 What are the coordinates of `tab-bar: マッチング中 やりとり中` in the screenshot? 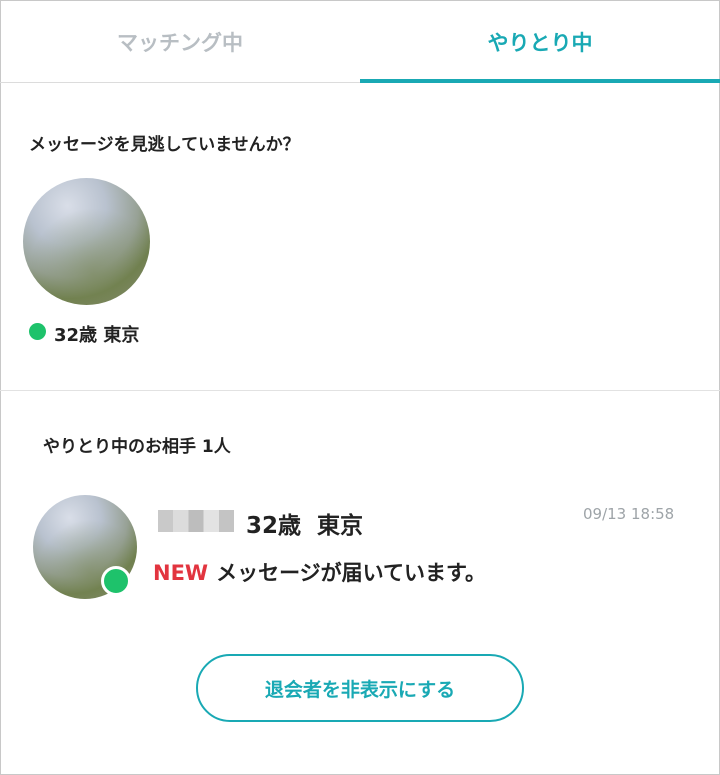 It's located at (360, 41).